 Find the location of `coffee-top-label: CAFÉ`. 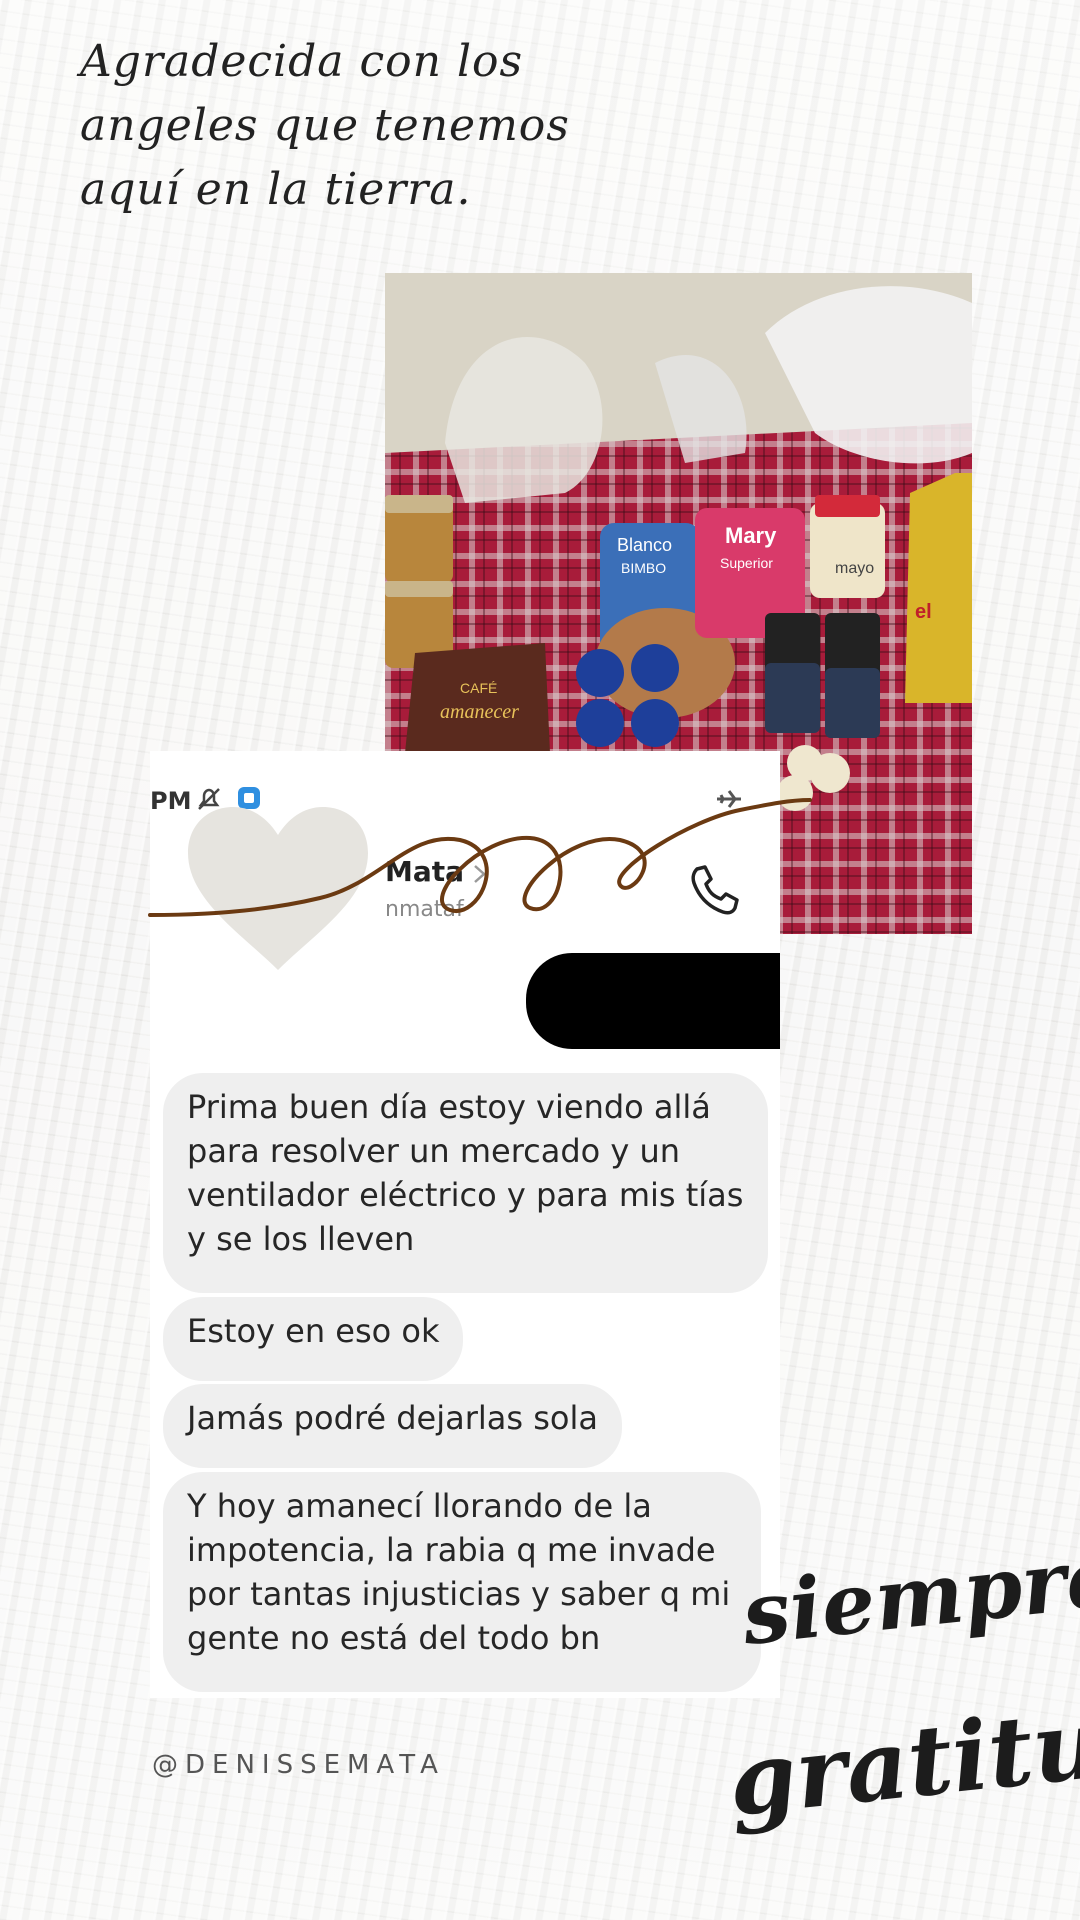

coffee-top-label: CAFÉ is located at coordinates (478, 688).